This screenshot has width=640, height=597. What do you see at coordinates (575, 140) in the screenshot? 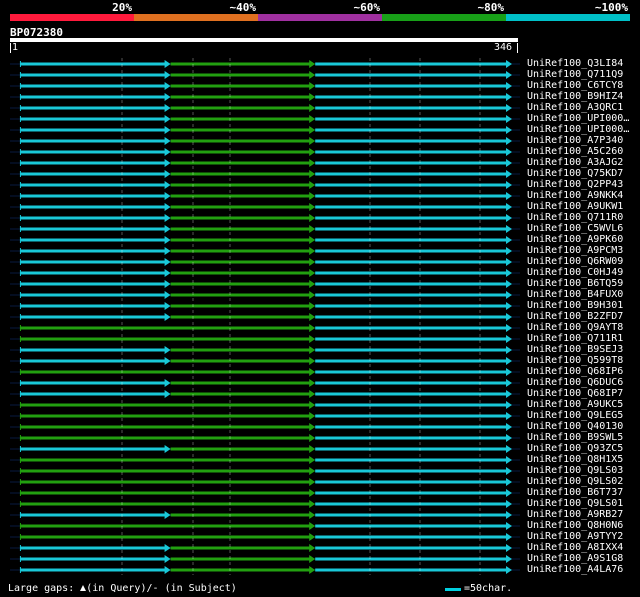
I see `hit-name: UniRef100_A7P340` at bounding box center [575, 140].